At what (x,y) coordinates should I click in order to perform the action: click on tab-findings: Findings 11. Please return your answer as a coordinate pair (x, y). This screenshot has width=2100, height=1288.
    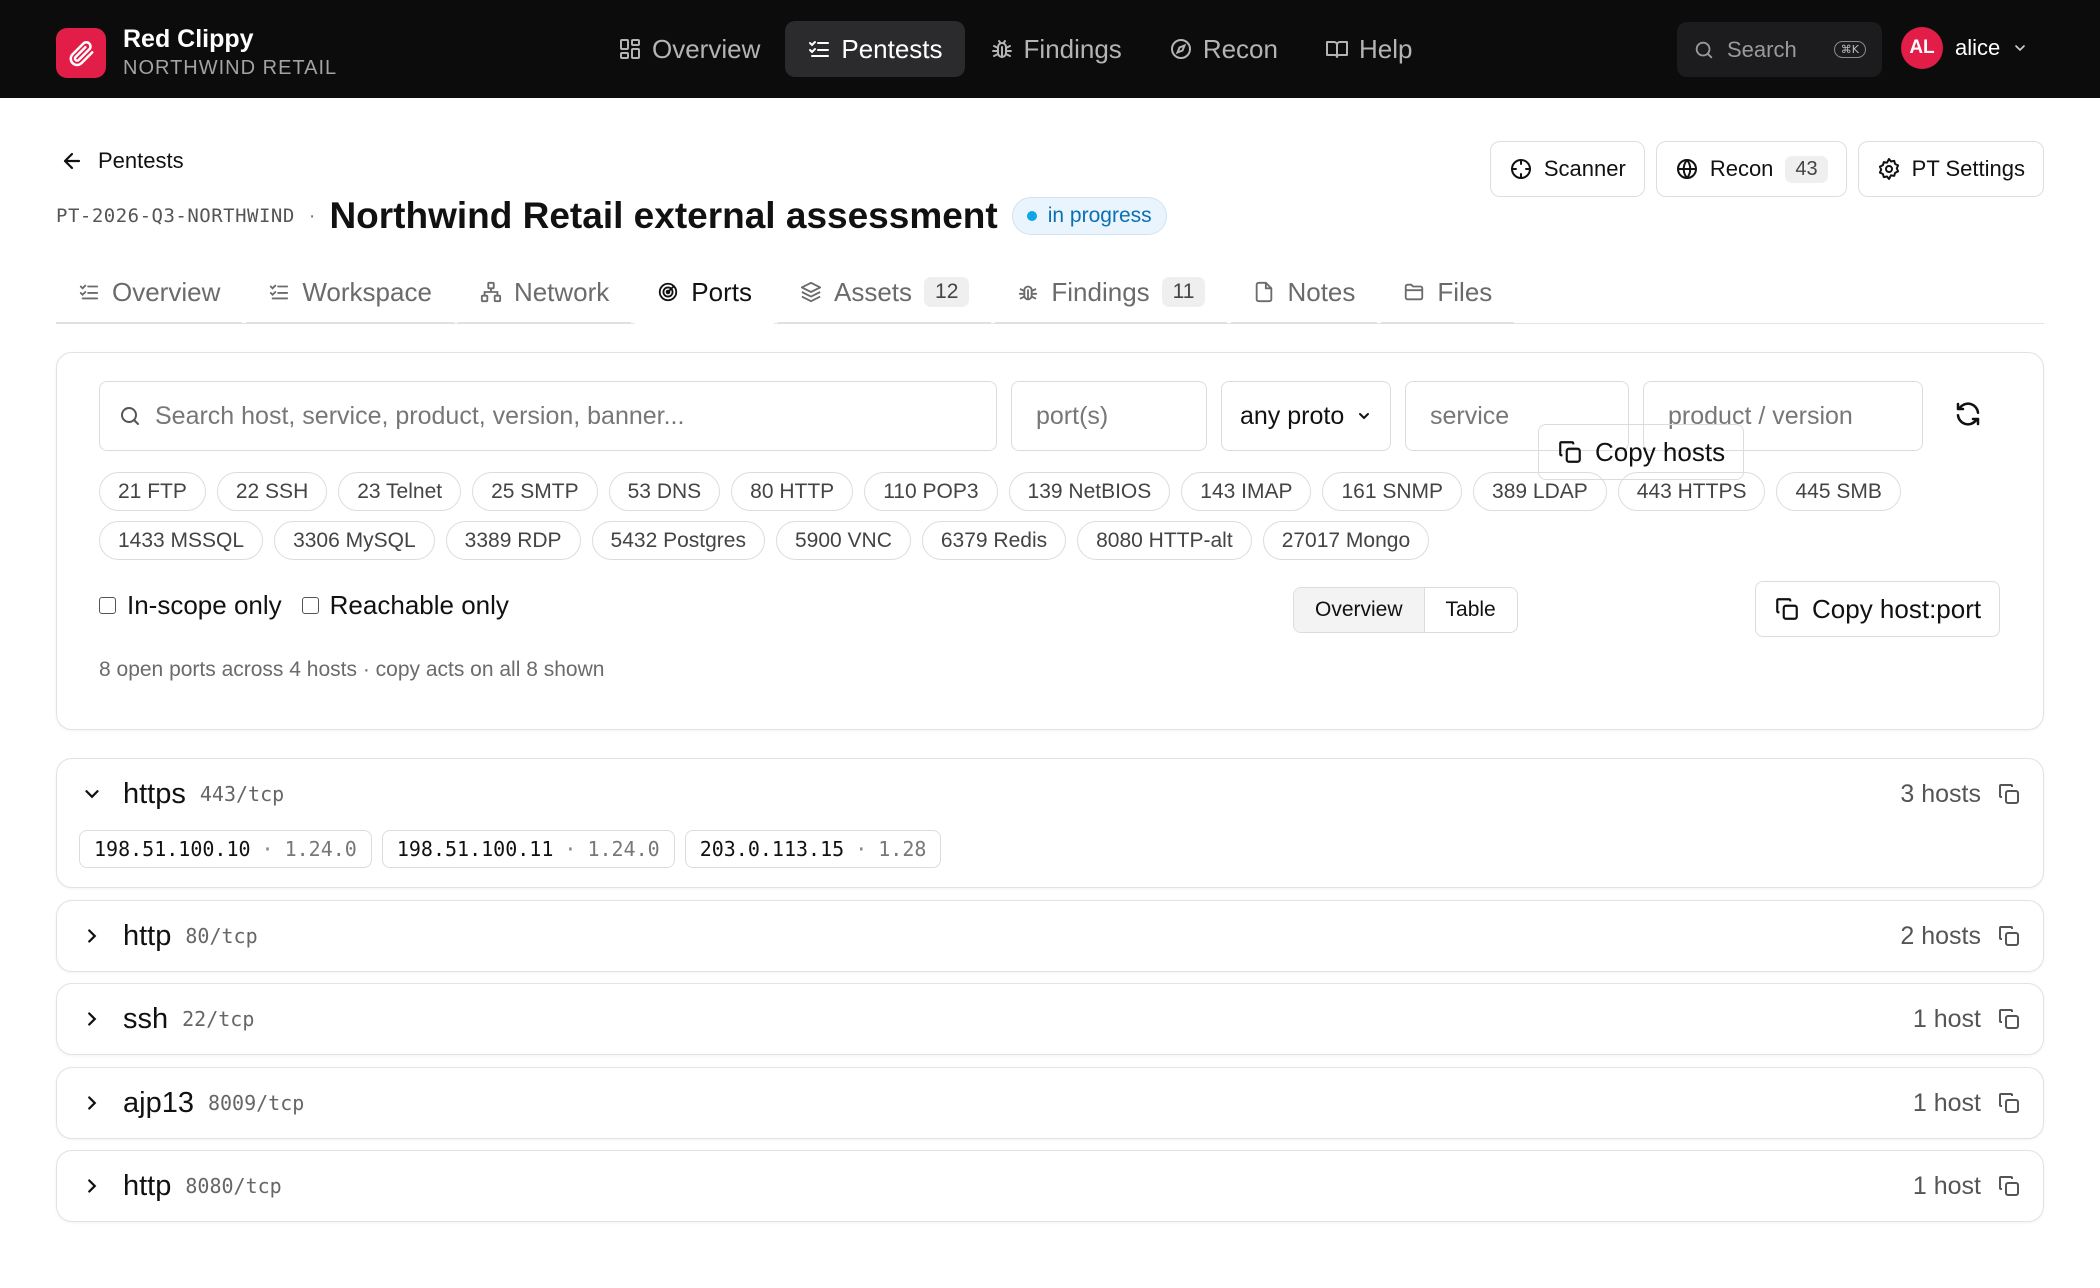
    Looking at the image, I should click on (1111, 293).